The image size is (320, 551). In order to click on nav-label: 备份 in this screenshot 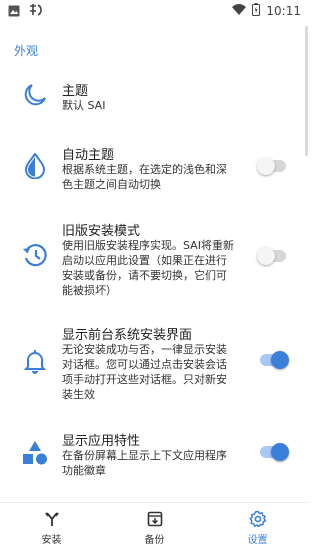, I will do `click(154, 540)`.